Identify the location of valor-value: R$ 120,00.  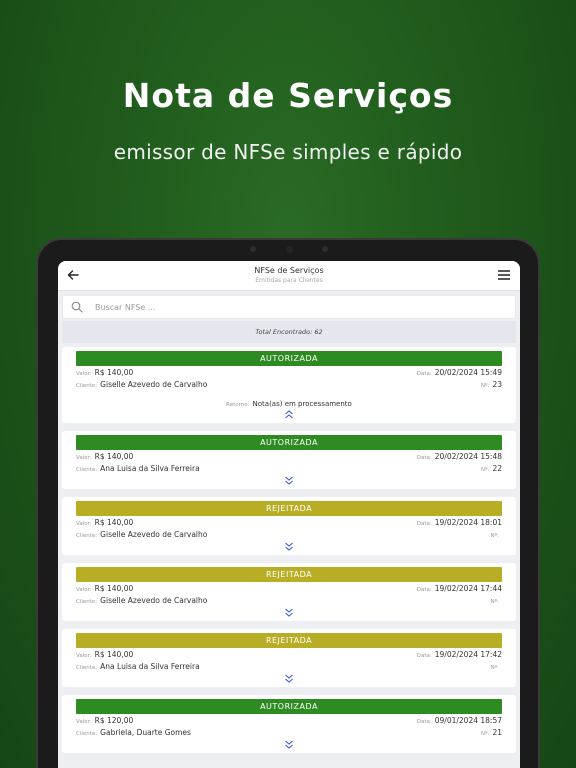
(114, 720).